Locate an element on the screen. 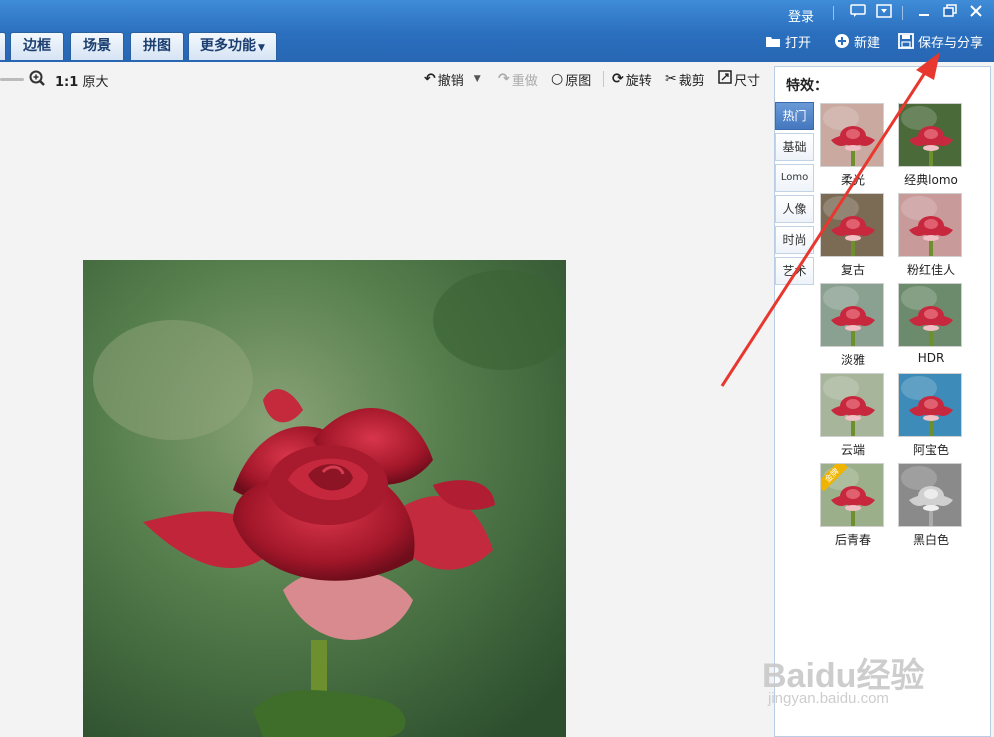 This screenshot has height=737, width=994. effect-label: 复古 is located at coordinates (852, 270).